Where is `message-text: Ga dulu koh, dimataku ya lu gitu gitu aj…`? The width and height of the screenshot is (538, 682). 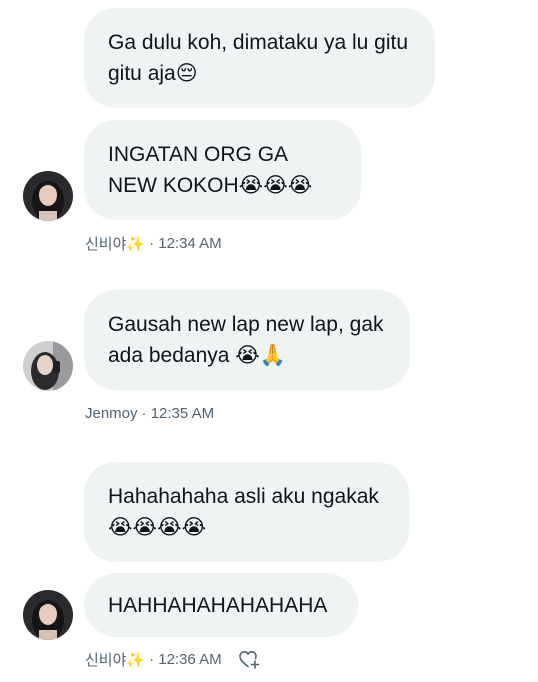
message-text: Ga dulu koh, dimataku ya lu gitu gitu aj… is located at coordinates (261, 58).